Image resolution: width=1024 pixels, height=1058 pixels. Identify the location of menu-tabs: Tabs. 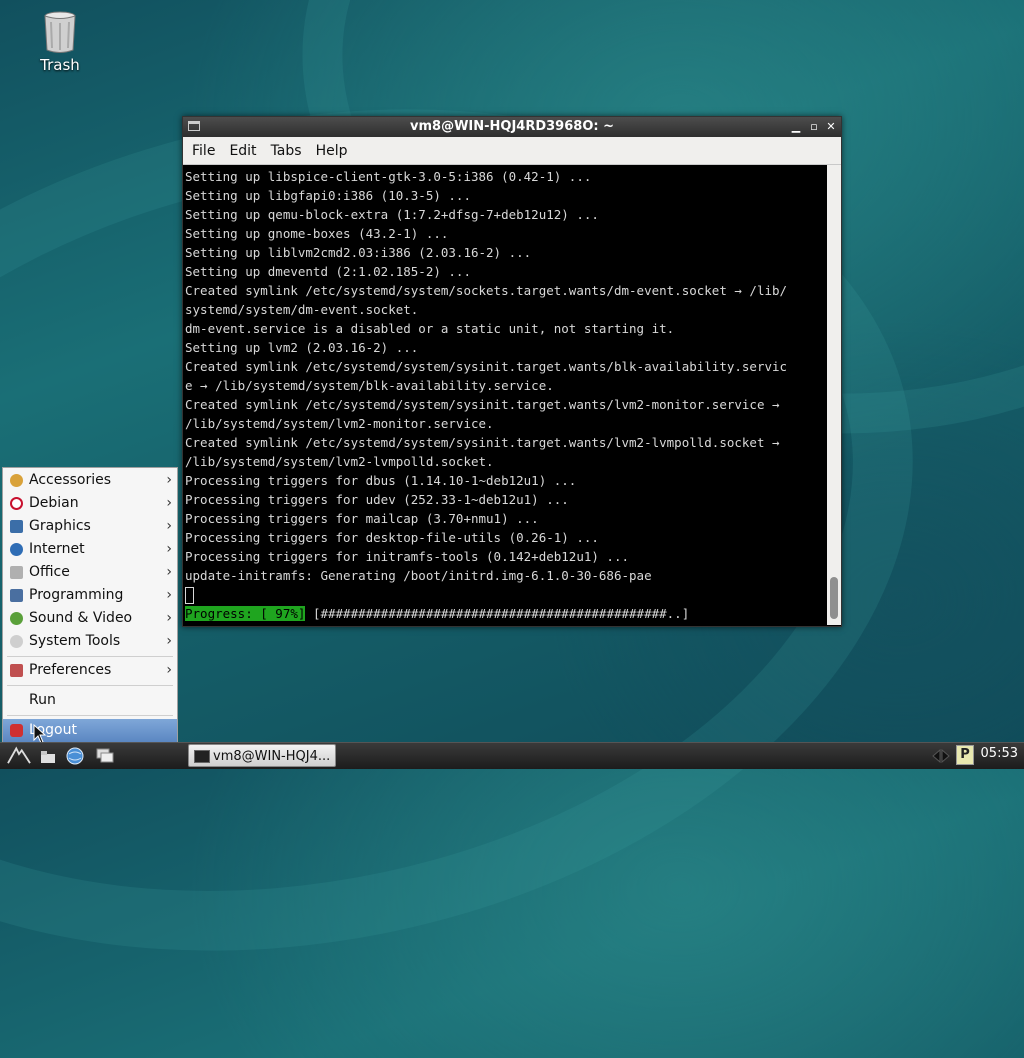
(286, 151).